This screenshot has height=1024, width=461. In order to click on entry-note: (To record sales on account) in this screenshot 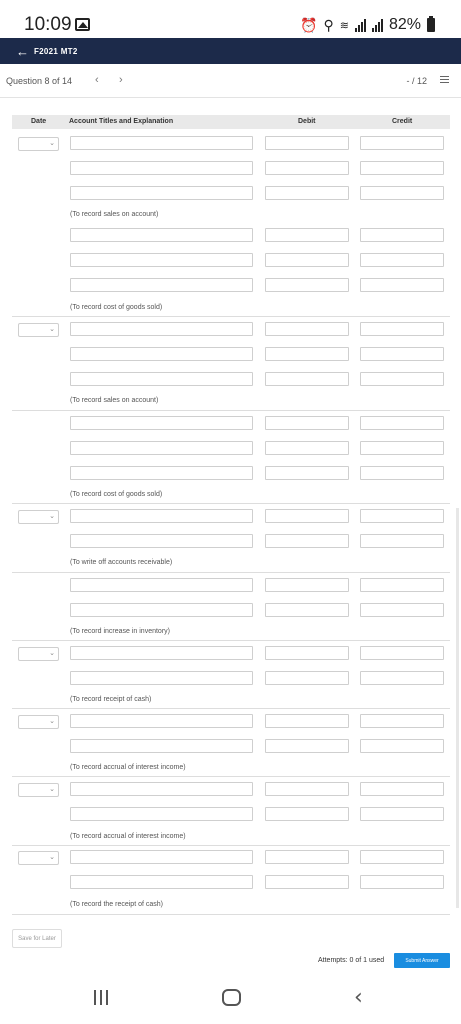, I will do `click(114, 400)`.